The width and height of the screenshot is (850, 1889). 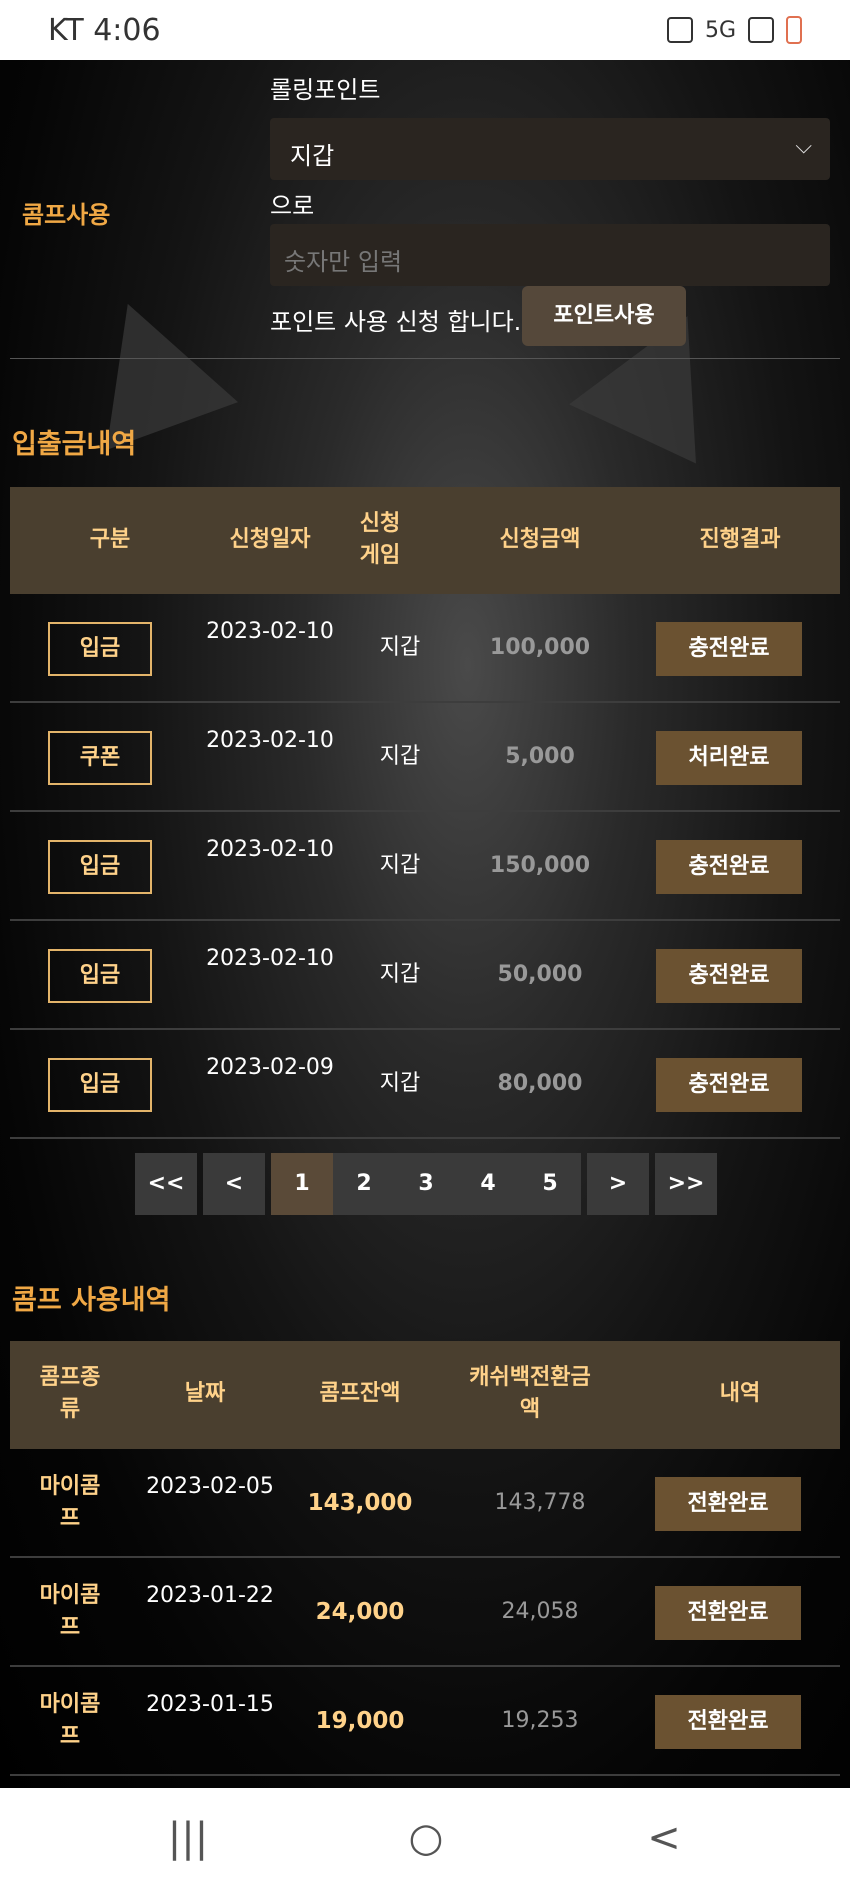 I want to click on page-prev-button: <, so click(x=234, y=1184).